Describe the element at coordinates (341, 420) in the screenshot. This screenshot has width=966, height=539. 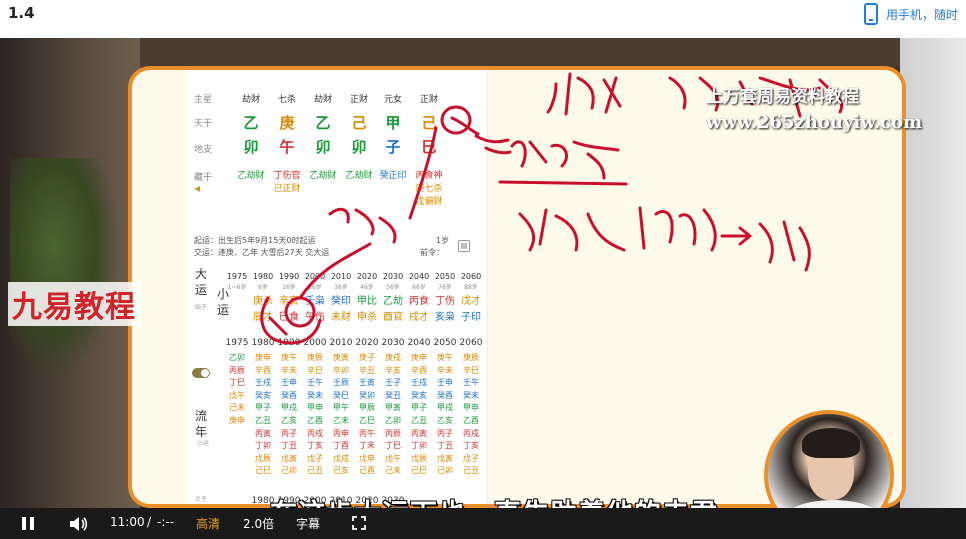
I see `liunian-cell: 乙未` at that location.